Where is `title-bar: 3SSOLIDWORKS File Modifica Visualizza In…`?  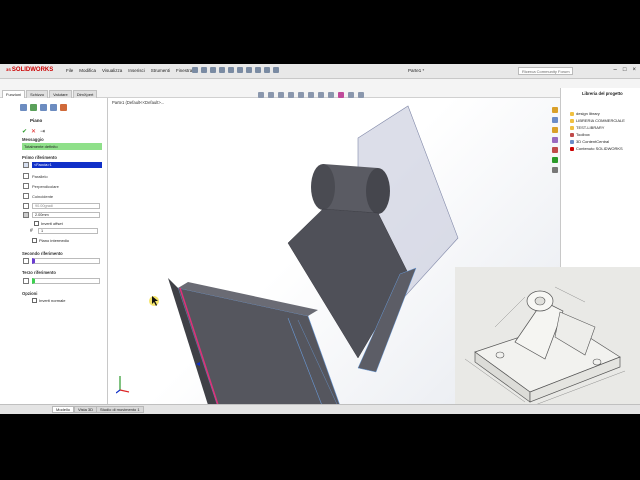 title-bar: 3SSOLIDWORKS File Modifica Visualizza In… is located at coordinates (320, 71).